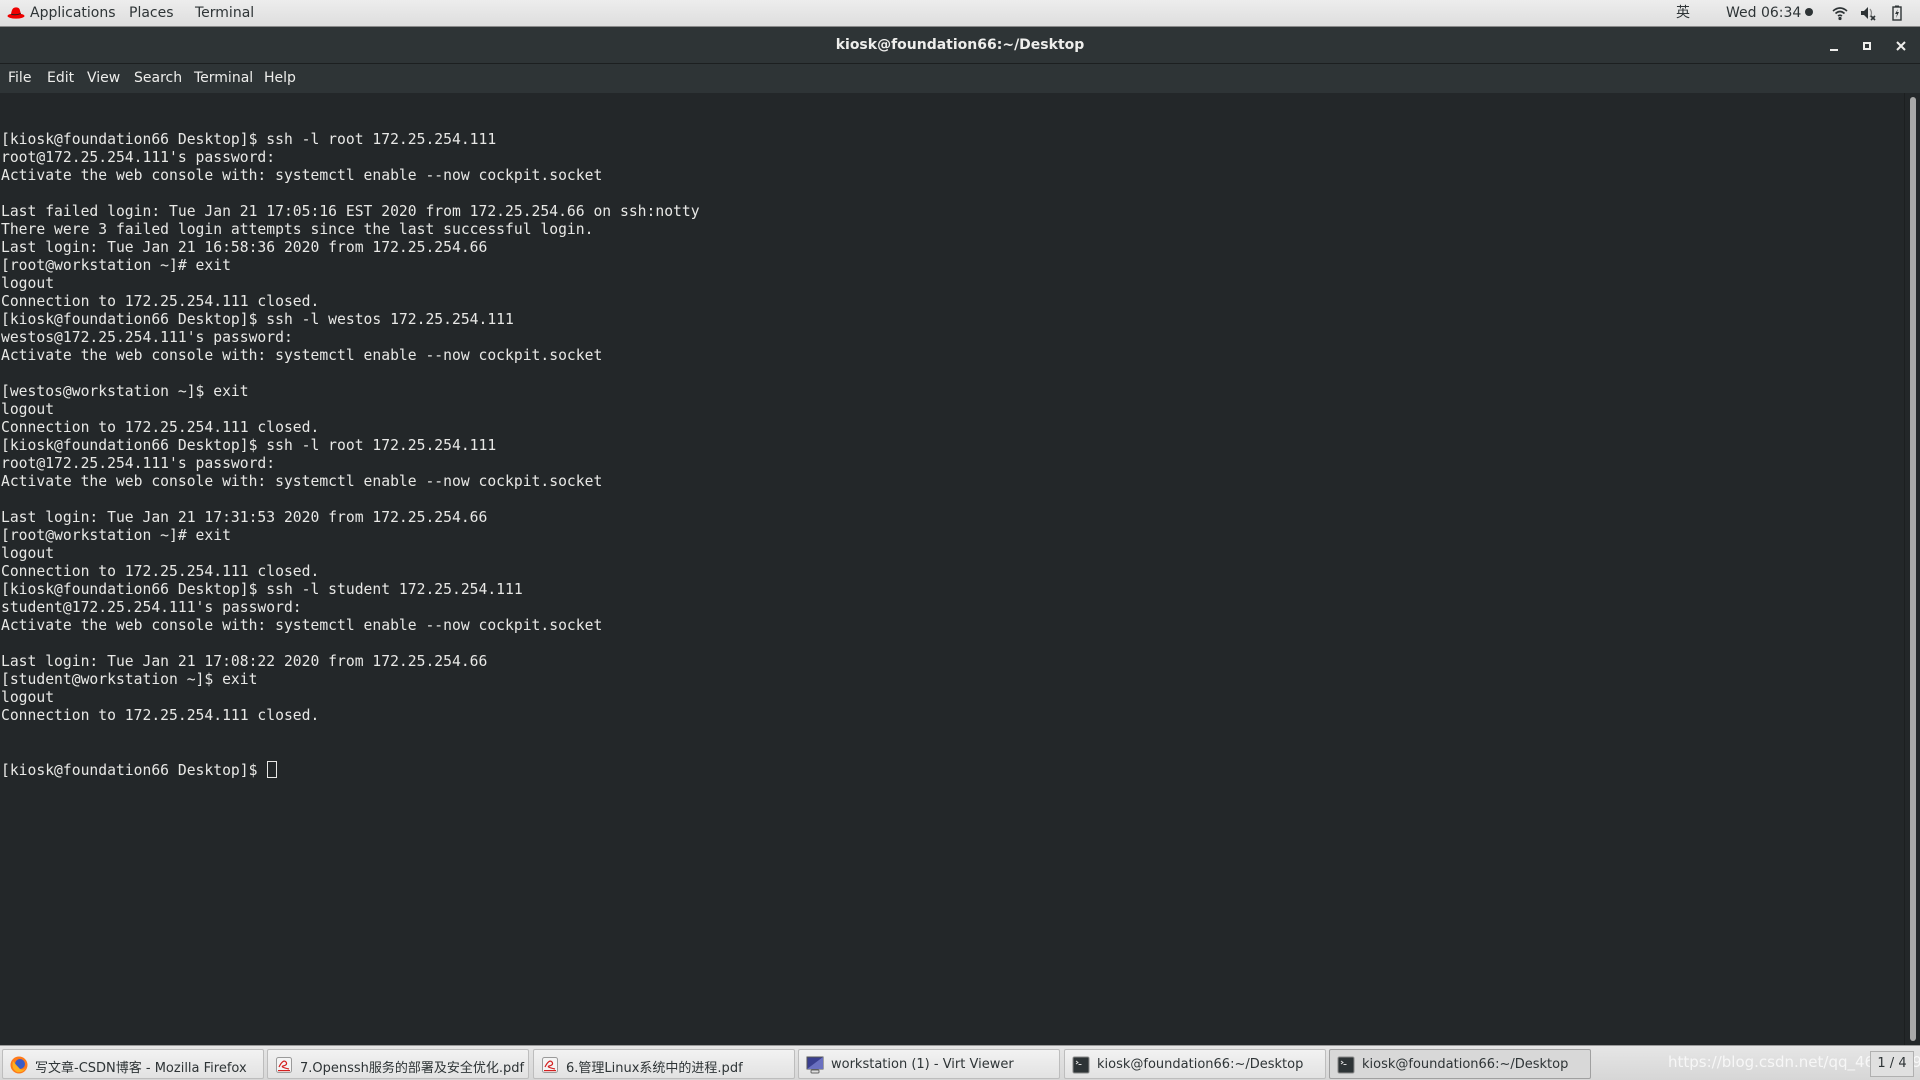 This screenshot has height=1080, width=1920. Describe the element at coordinates (158, 78) in the screenshot. I see `menu-search: Search` at that location.